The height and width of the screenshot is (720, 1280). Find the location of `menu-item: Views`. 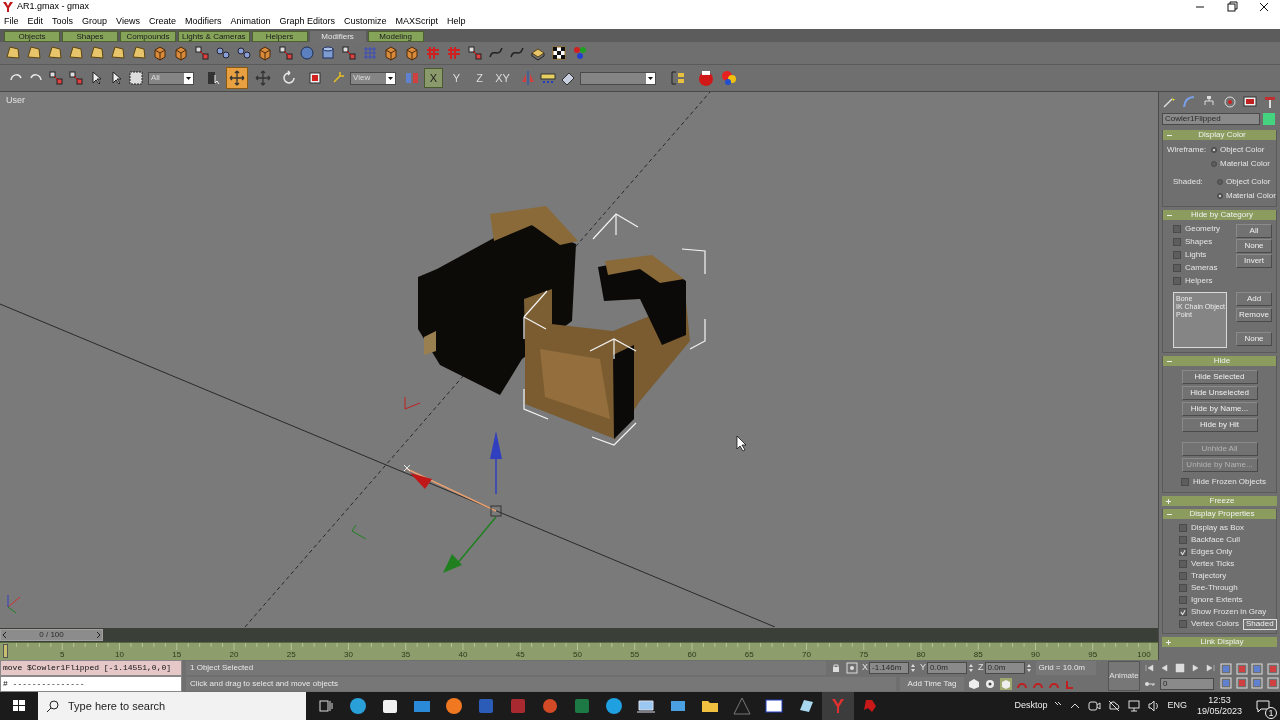

menu-item: Views is located at coordinates (128, 21).